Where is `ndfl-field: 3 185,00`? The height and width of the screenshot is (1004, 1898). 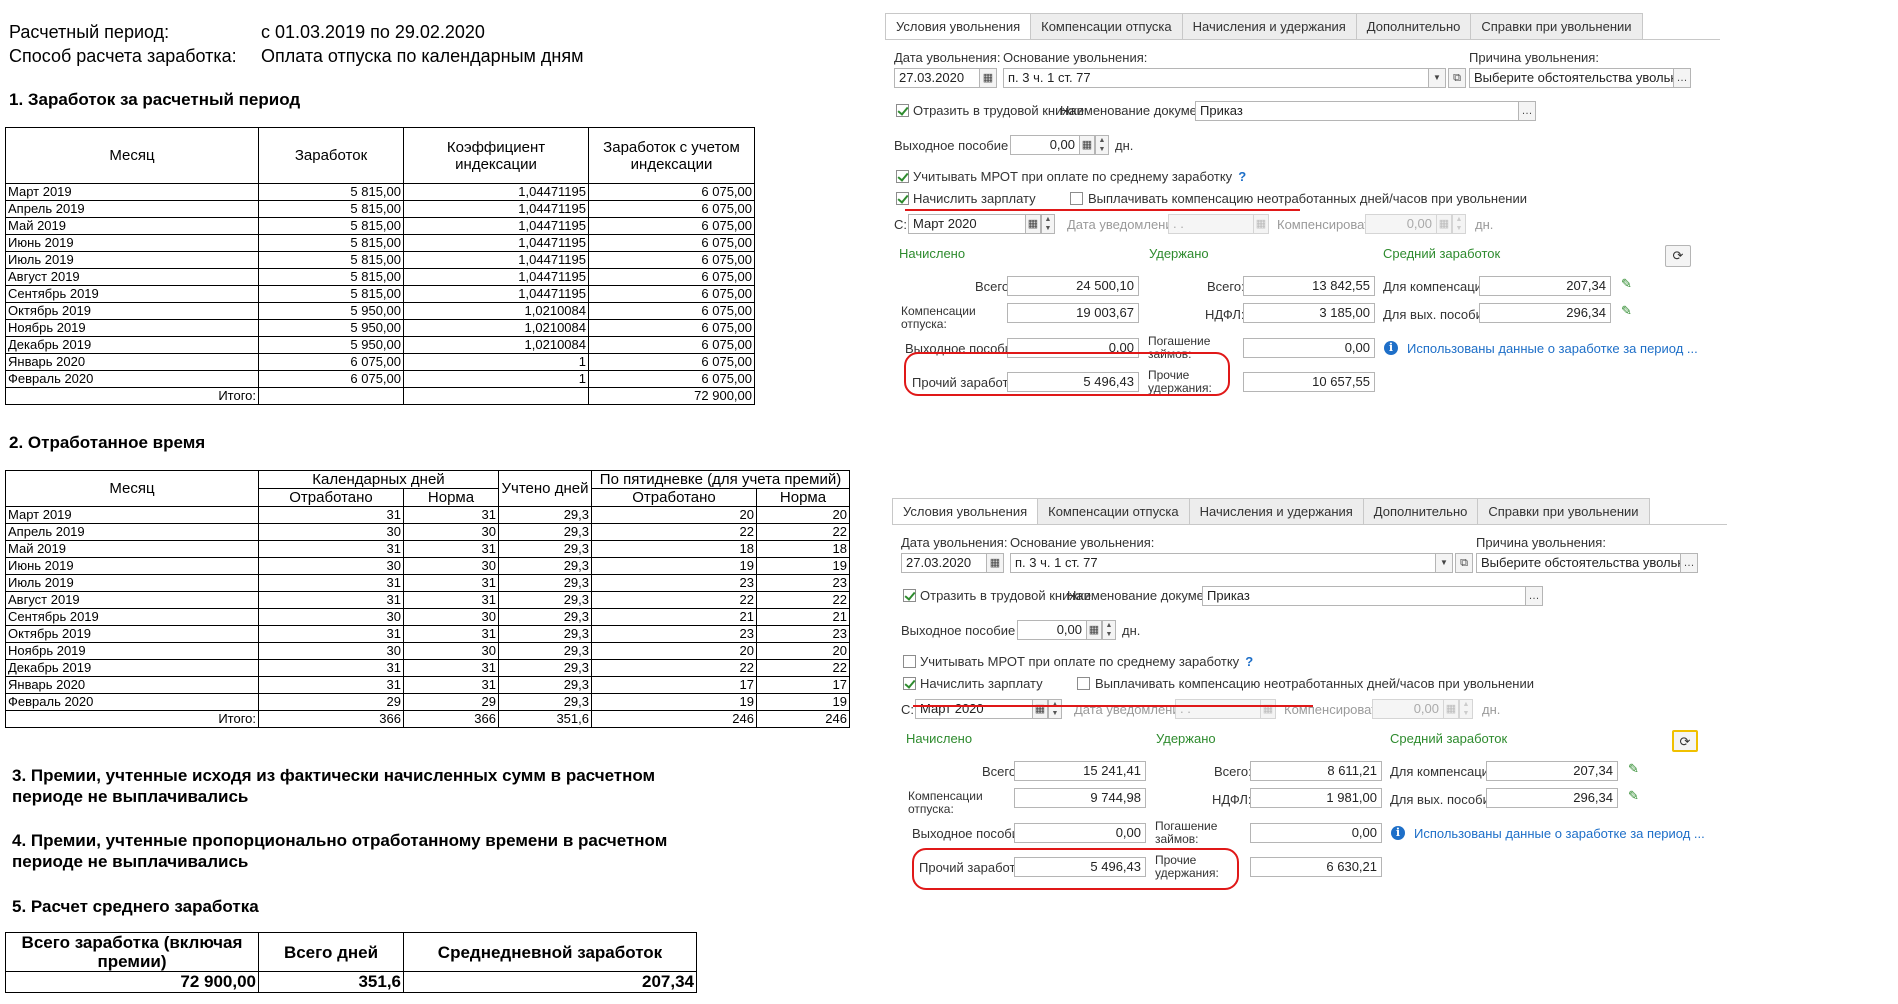 ndfl-field: 3 185,00 is located at coordinates (1309, 313).